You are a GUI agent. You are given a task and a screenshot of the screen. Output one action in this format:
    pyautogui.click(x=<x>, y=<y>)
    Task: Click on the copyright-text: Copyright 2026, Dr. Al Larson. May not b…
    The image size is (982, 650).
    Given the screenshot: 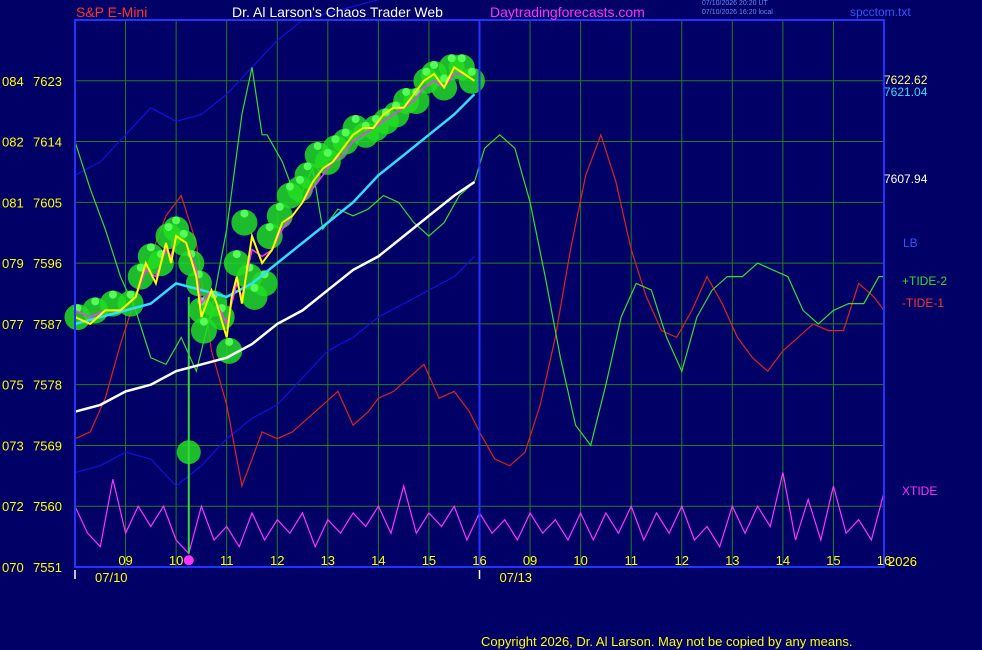 What is the action you would take?
    pyautogui.click(x=667, y=641)
    